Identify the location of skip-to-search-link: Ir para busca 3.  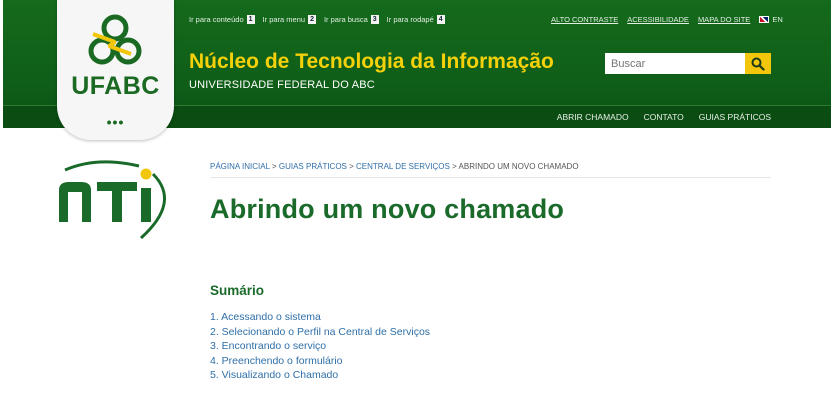
(351, 19).